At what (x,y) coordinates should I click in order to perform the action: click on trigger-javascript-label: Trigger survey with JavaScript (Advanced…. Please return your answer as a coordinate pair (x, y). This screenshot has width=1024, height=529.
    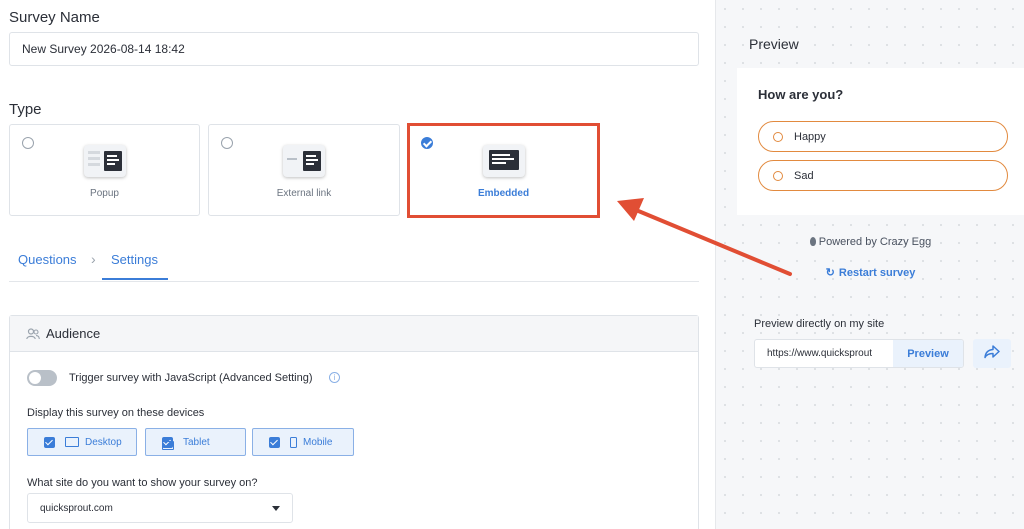
    Looking at the image, I should click on (191, 378).